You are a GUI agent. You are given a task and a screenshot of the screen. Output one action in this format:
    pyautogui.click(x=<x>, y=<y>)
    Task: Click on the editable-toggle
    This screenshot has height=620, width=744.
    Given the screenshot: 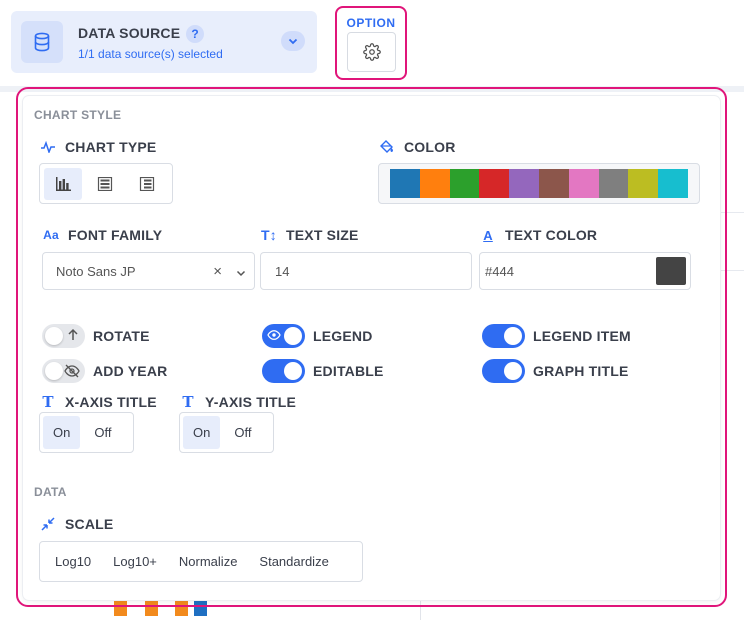 What is the action you would take?
    pyautogui.click(x=283, y=371)
    